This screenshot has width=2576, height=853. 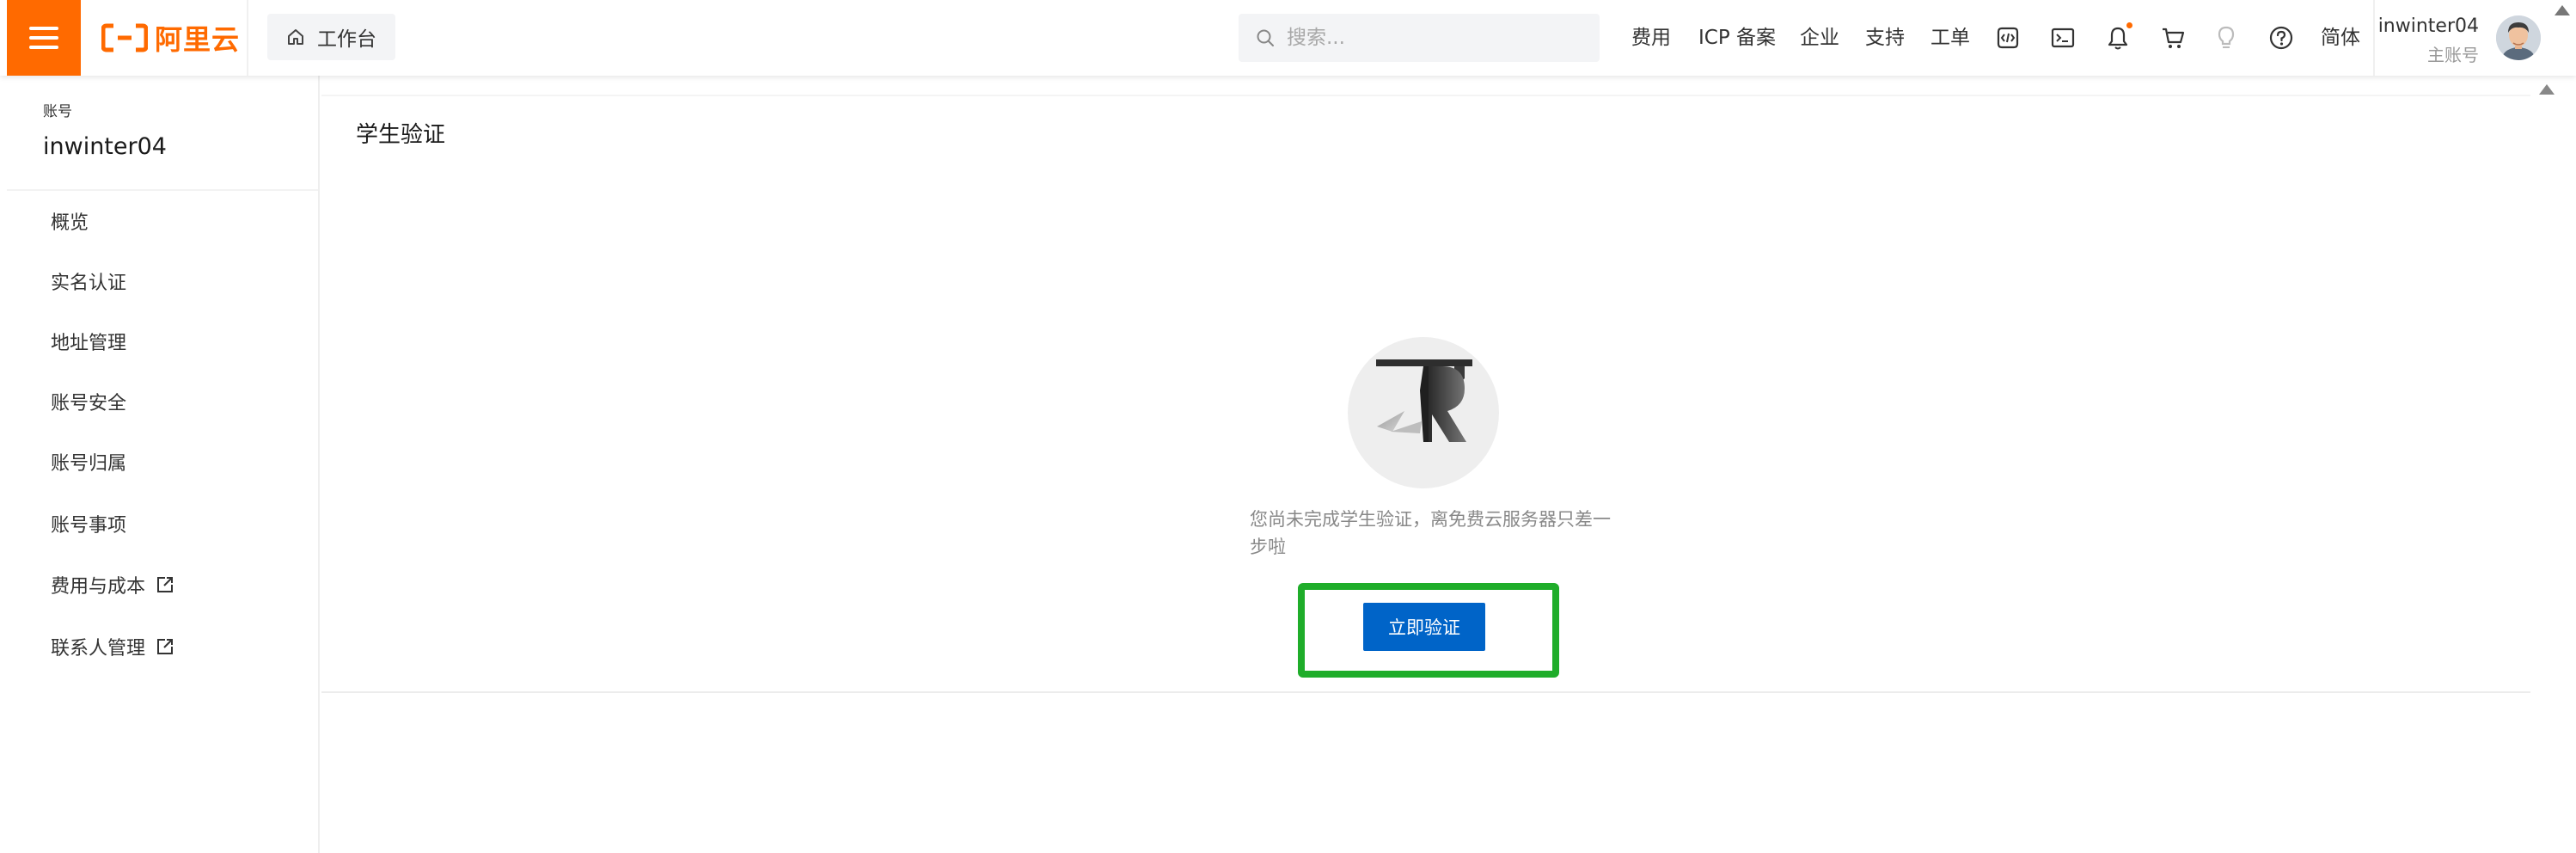 I want to click on sidebar-item-label: 费用与成本, so click(x=98, y=587).